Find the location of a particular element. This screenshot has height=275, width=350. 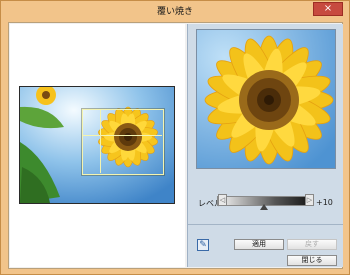

title-bar: 覆い焼き × is located at coordinates (175, 11).